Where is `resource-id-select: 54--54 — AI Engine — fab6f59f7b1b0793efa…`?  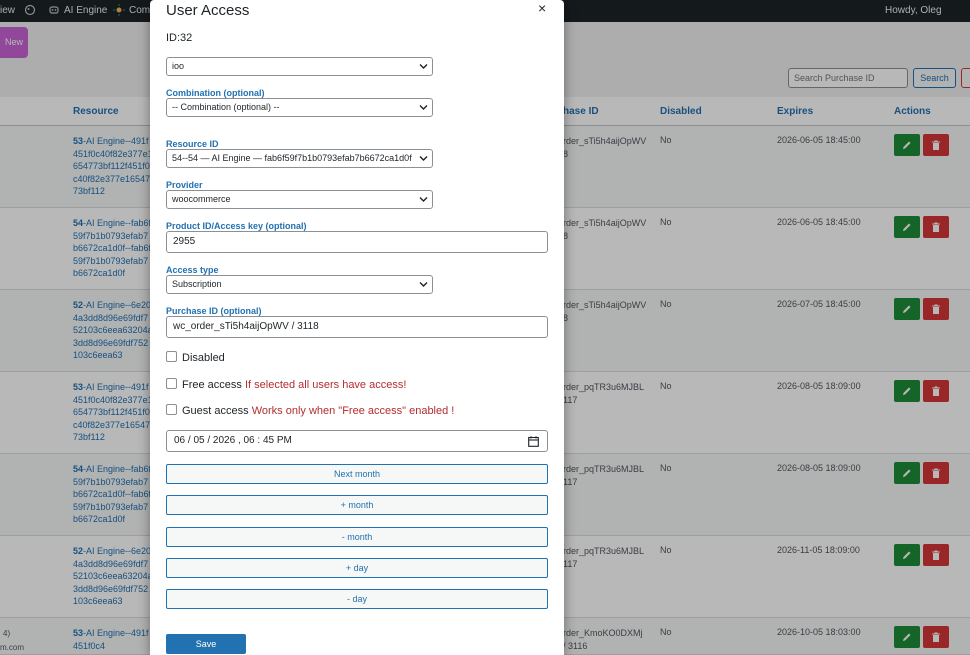 resource-id-select: 54--54 — AI Engine — fab6f59f7b1b0793efa… is located at coordinates (299, 158).